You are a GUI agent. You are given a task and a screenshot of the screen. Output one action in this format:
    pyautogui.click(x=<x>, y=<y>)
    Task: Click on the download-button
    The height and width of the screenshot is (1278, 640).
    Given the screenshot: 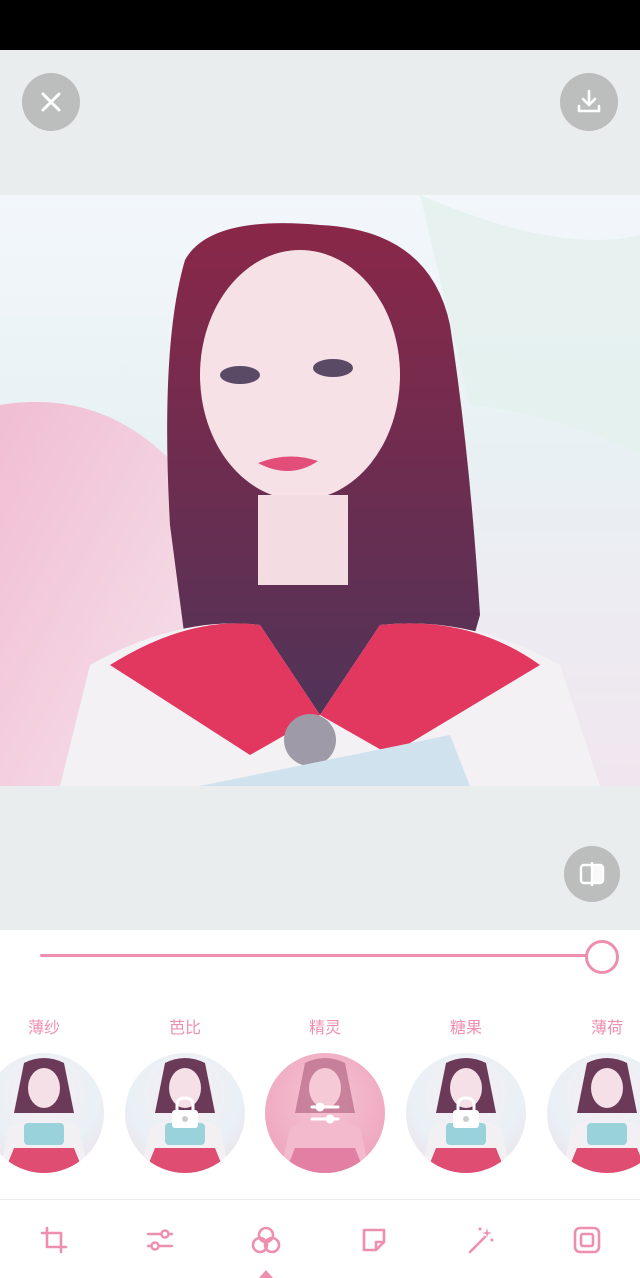 What is the action you would take?
    pyautogui.click(x=589, y=102)
    